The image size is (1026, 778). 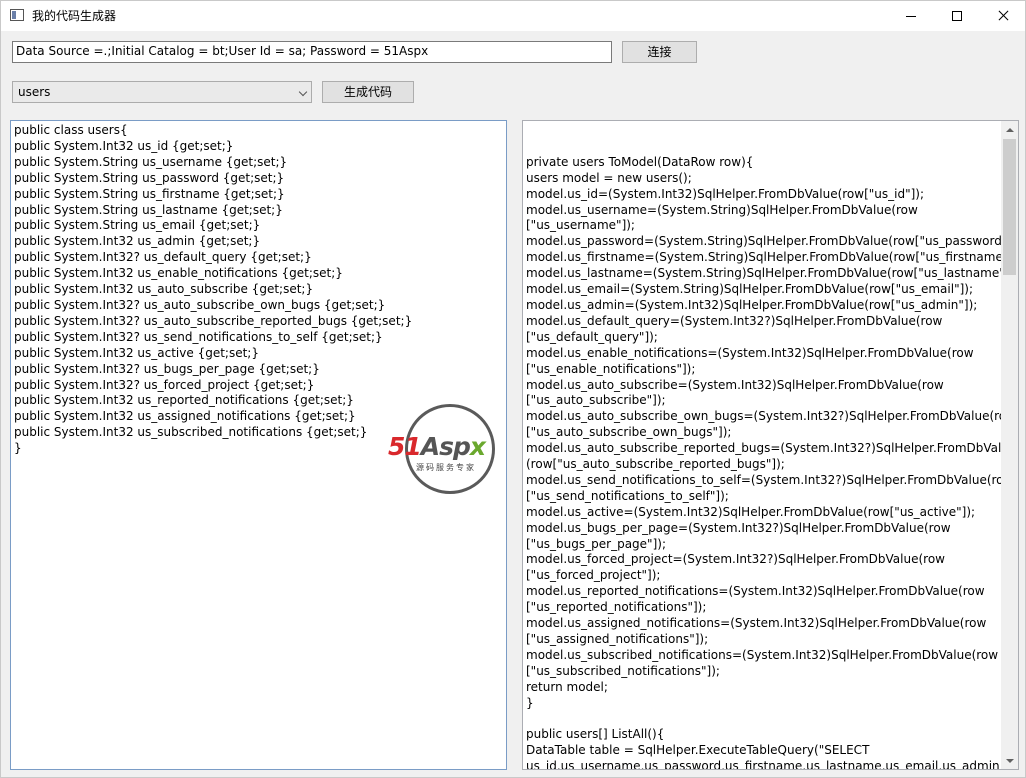 I want to click on dal-code-line: return model;, so click(x=567, y=686).